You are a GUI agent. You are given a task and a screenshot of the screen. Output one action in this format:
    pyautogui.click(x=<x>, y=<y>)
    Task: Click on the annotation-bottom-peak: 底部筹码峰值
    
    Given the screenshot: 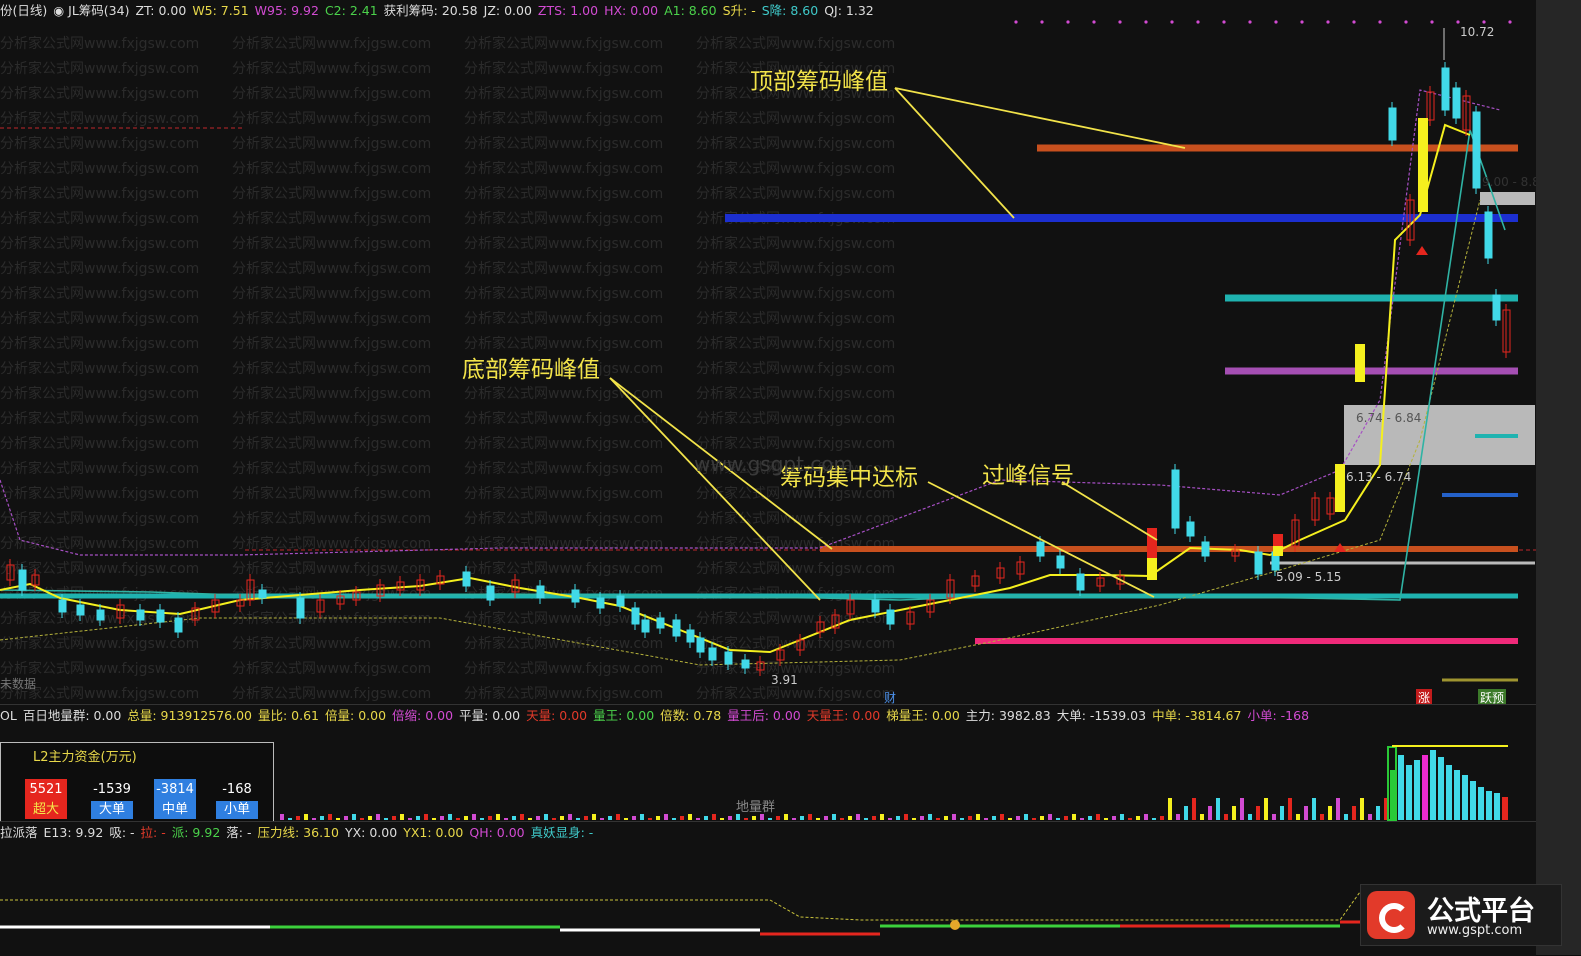 What is the action you would take?
    pyautogui.click(x=531, y=370)
    